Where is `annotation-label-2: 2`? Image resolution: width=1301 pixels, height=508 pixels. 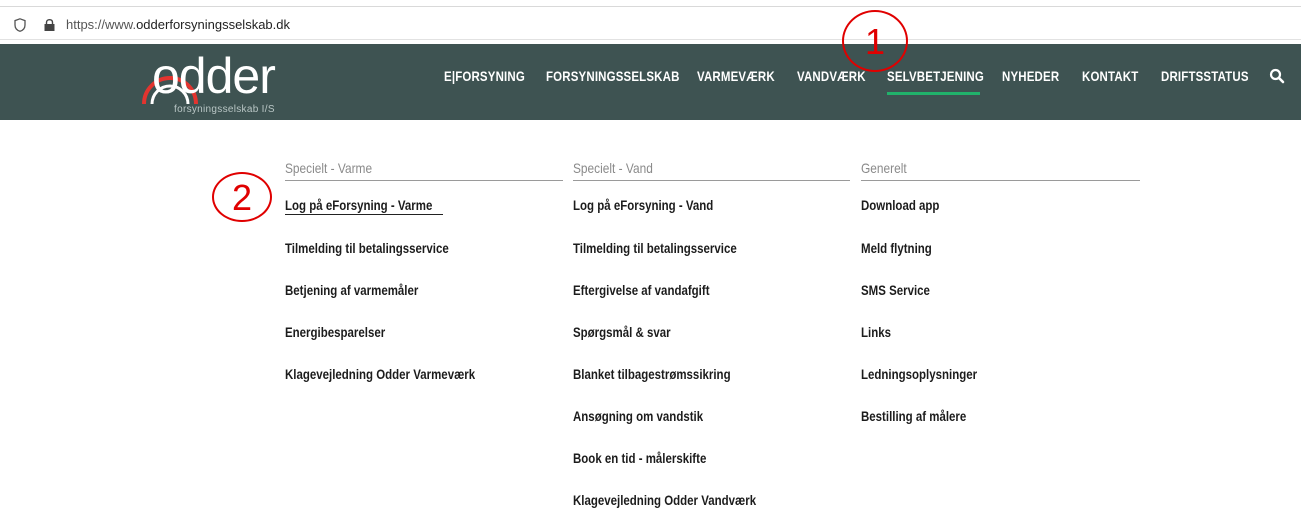
annotation-label-2: 2 is located at coordinates (242, 197).